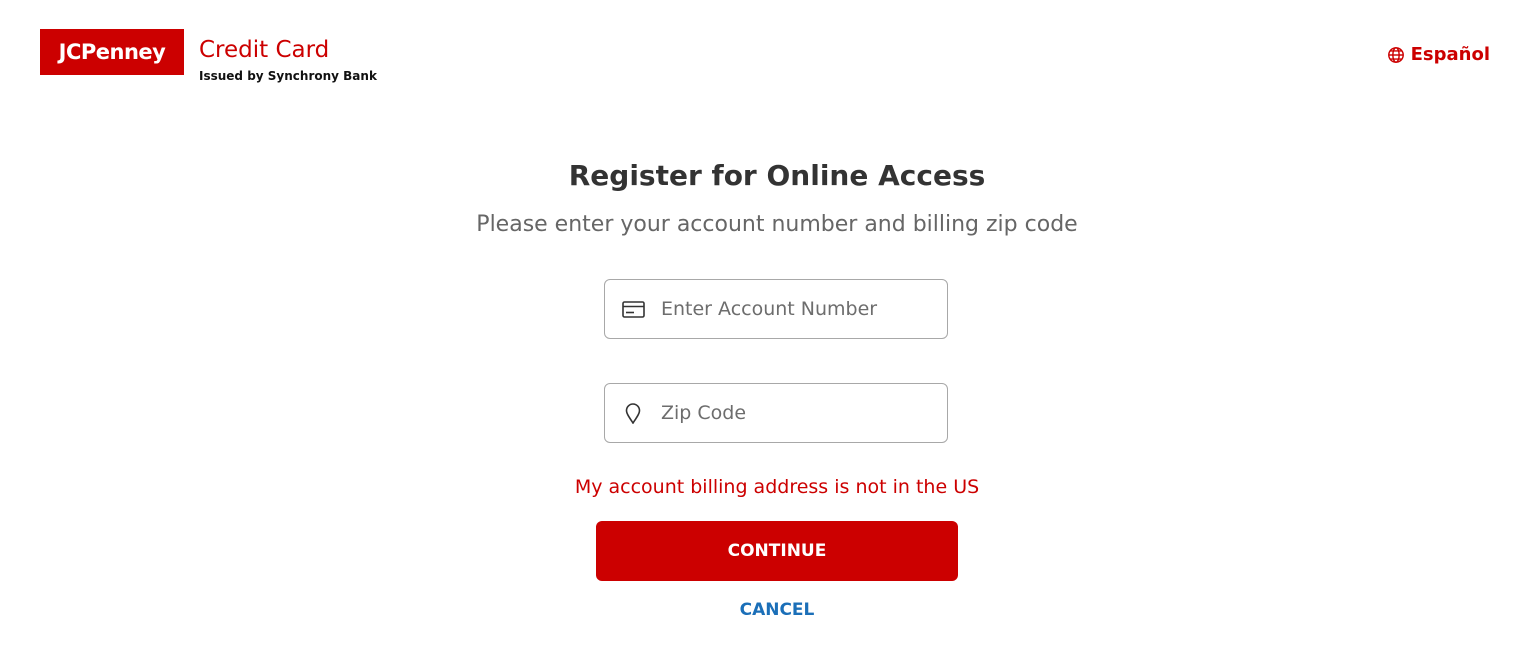 This screenshot has height=654, width=1530. I want to click on location-pin-icon, so click(633, 413).